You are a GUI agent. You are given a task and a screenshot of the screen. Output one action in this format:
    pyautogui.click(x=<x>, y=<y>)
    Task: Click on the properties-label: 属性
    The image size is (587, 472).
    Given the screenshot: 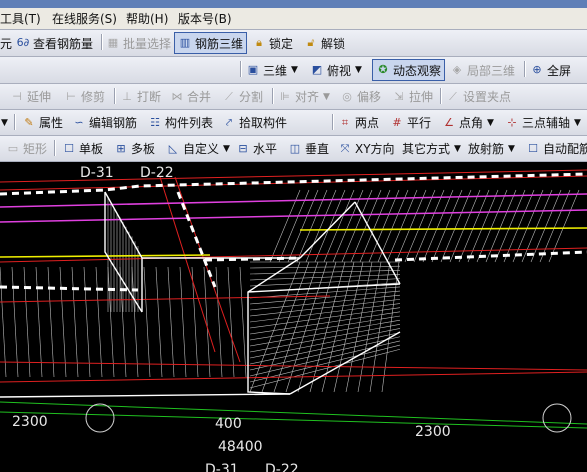 What is the action you would take?
    pyautogui.click(x=51, y=123)
    